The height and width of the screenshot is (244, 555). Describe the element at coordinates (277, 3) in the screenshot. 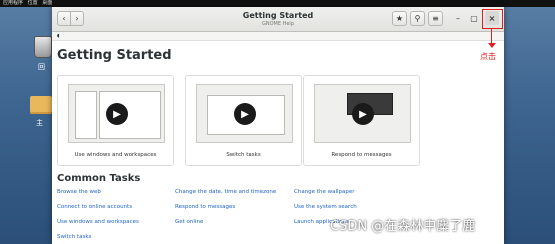

I see `desktop-top-bar: 应用程序 位置 桌面` at that location.